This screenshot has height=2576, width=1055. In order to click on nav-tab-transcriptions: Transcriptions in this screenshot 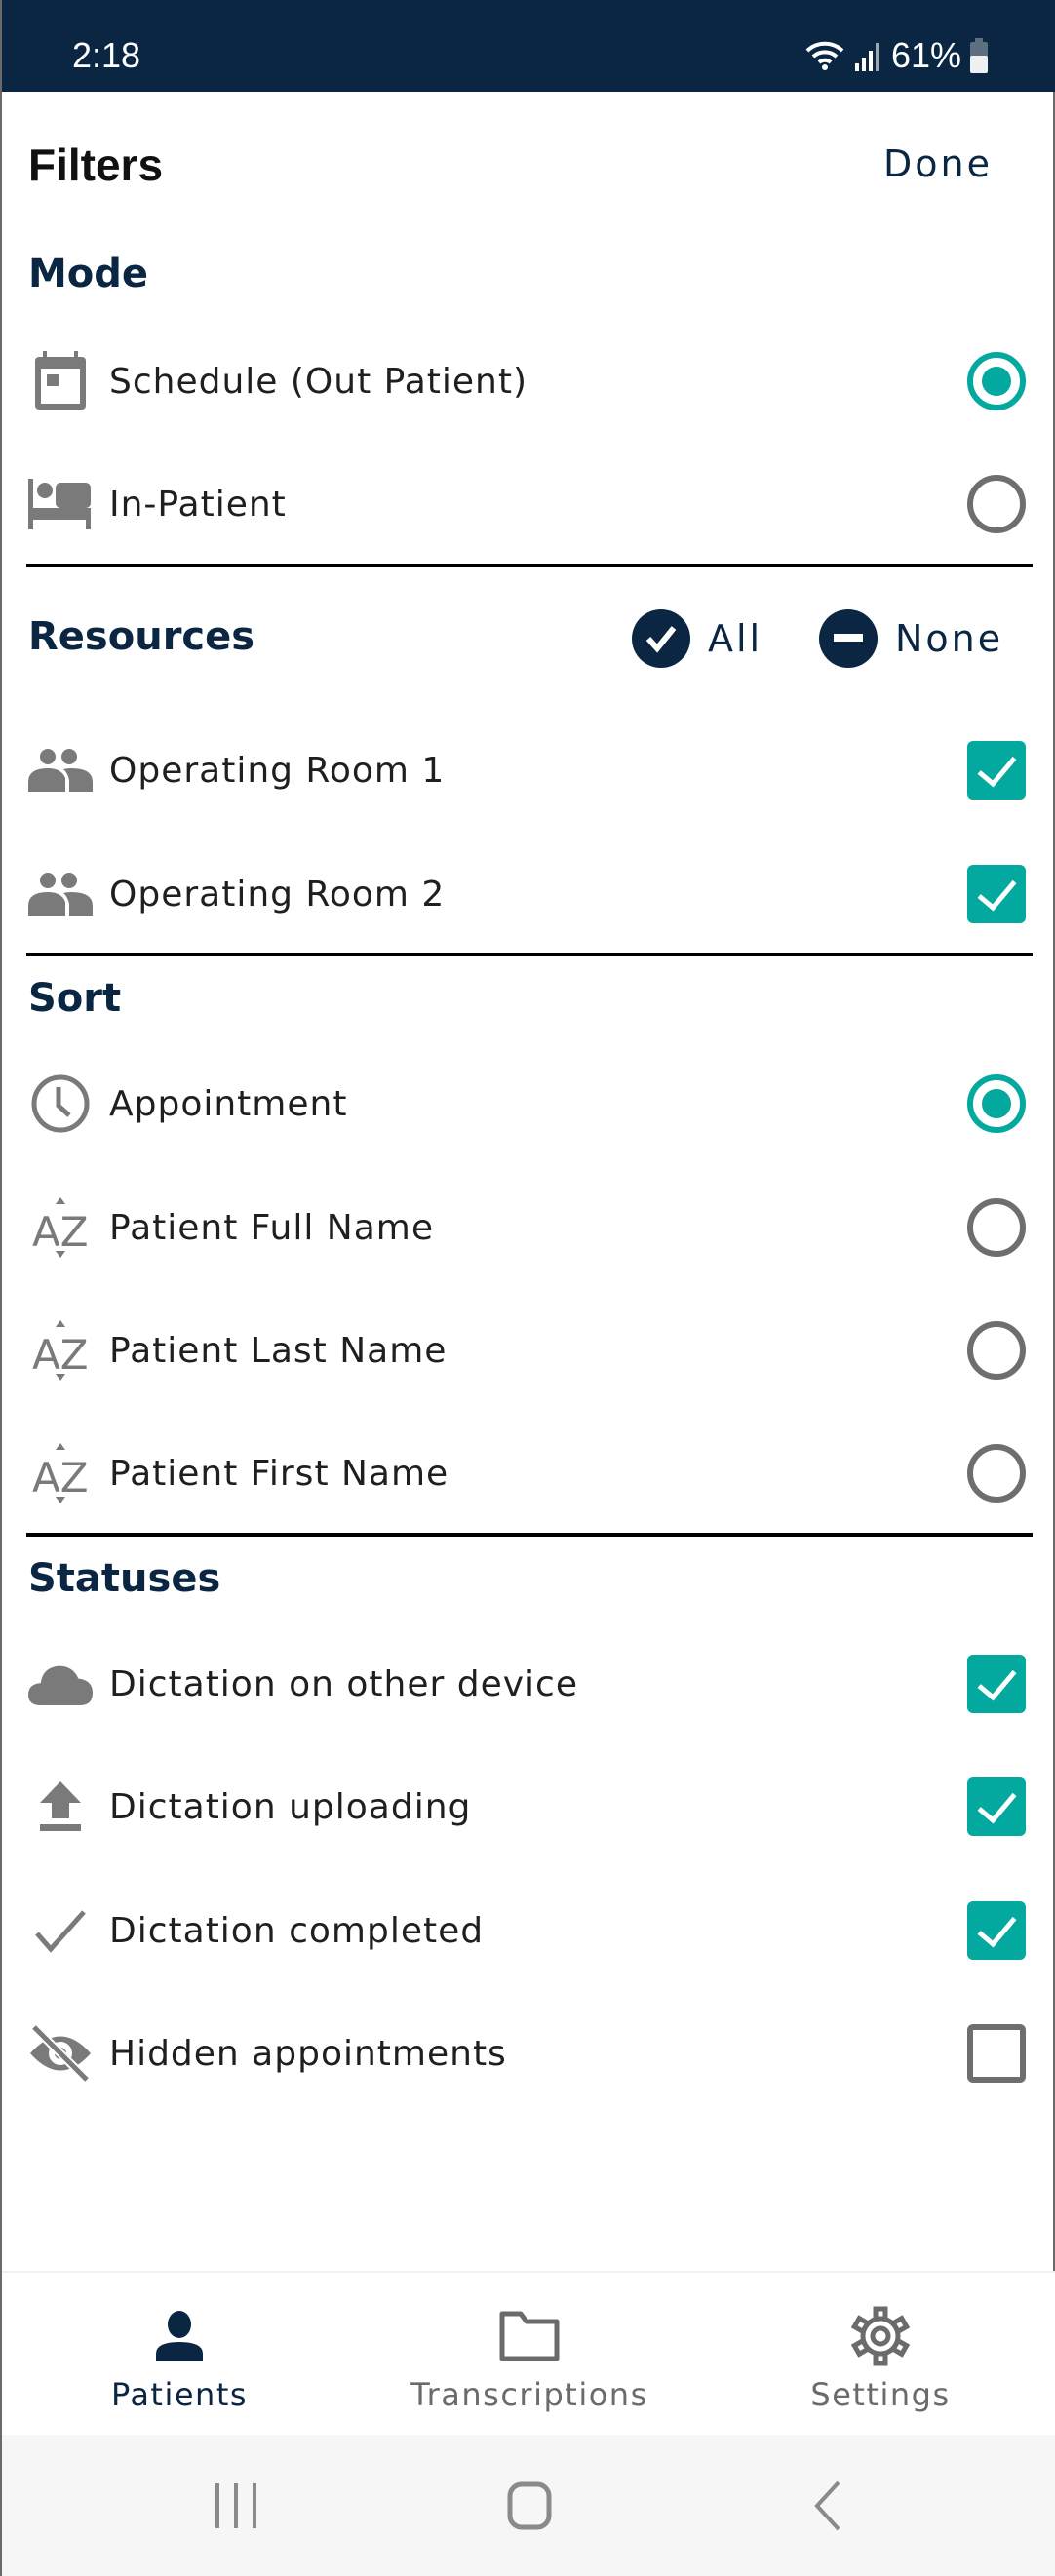, I will do `click(529, 2355)`.